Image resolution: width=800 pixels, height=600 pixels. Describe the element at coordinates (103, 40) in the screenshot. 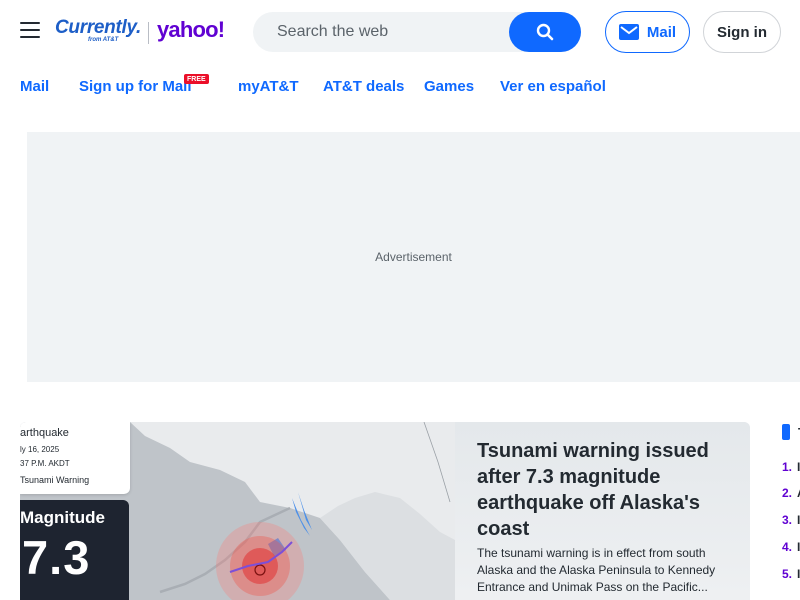

I see `currently-logo-subtitle: from AT&T` at that location.